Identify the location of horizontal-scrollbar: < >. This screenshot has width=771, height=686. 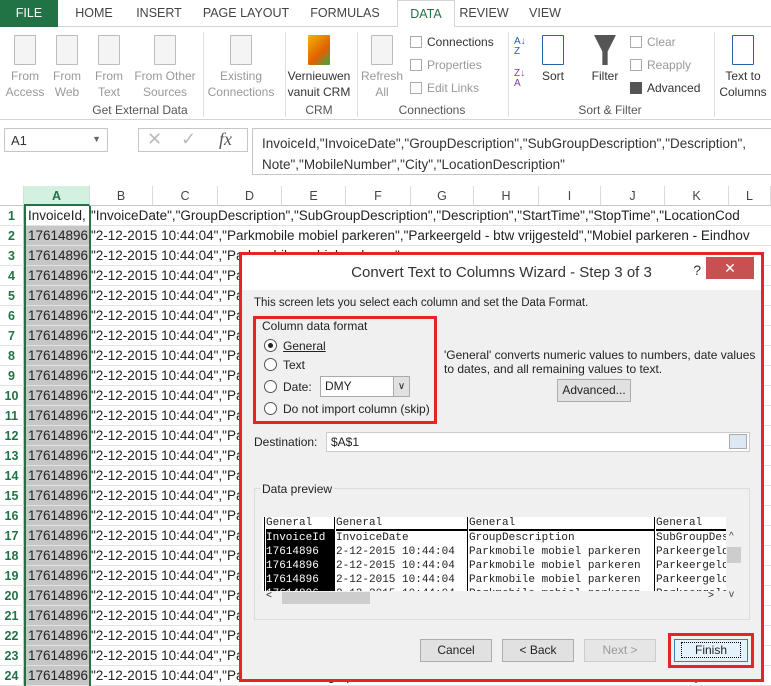
(494, 598).